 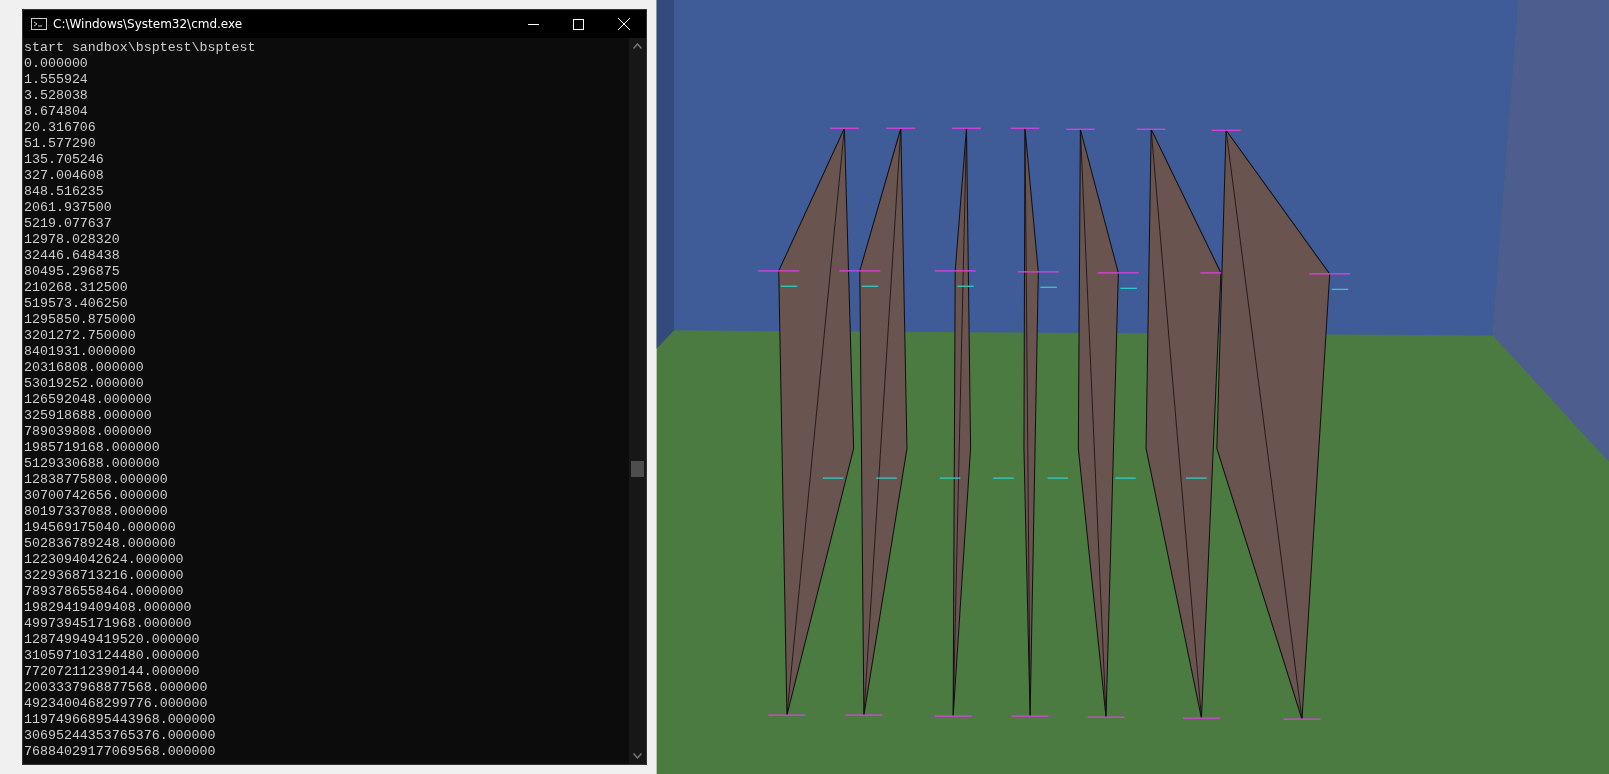 I want to click on scroll-down-icon, so click(x=637, y=756).